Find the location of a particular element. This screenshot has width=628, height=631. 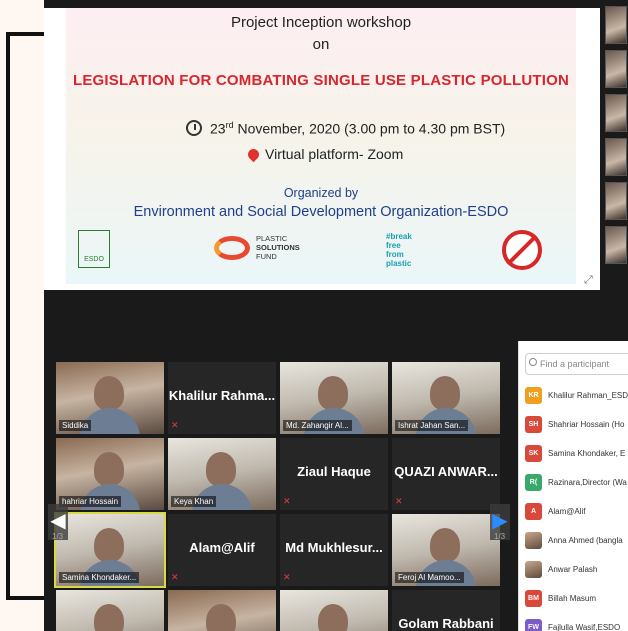

participant-item: R( Razinara,Director (Wa is located at coordinates (576, 482).